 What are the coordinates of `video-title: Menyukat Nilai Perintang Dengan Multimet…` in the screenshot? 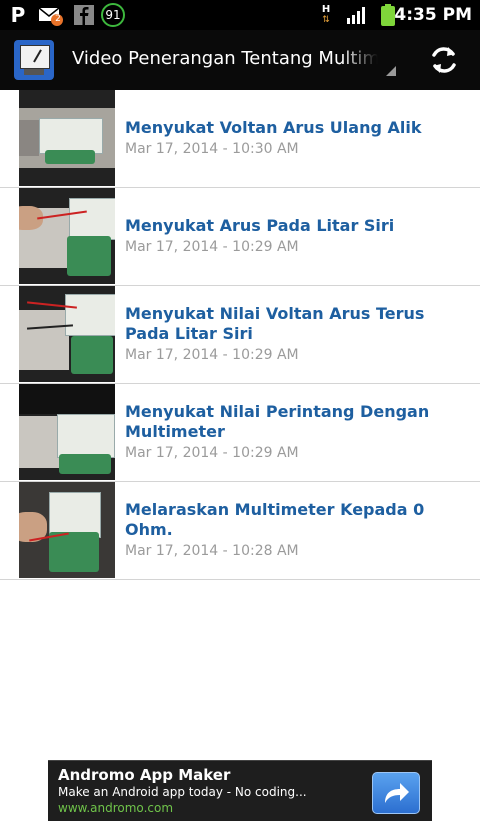 It's located at (292, 422).